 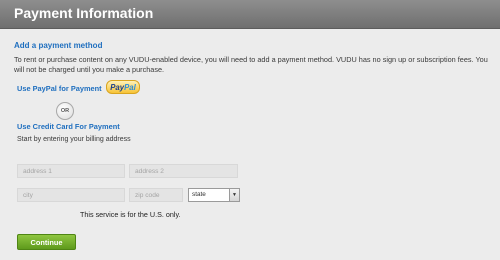 I want to click on zip-code-input, so click(x=156, y=195).